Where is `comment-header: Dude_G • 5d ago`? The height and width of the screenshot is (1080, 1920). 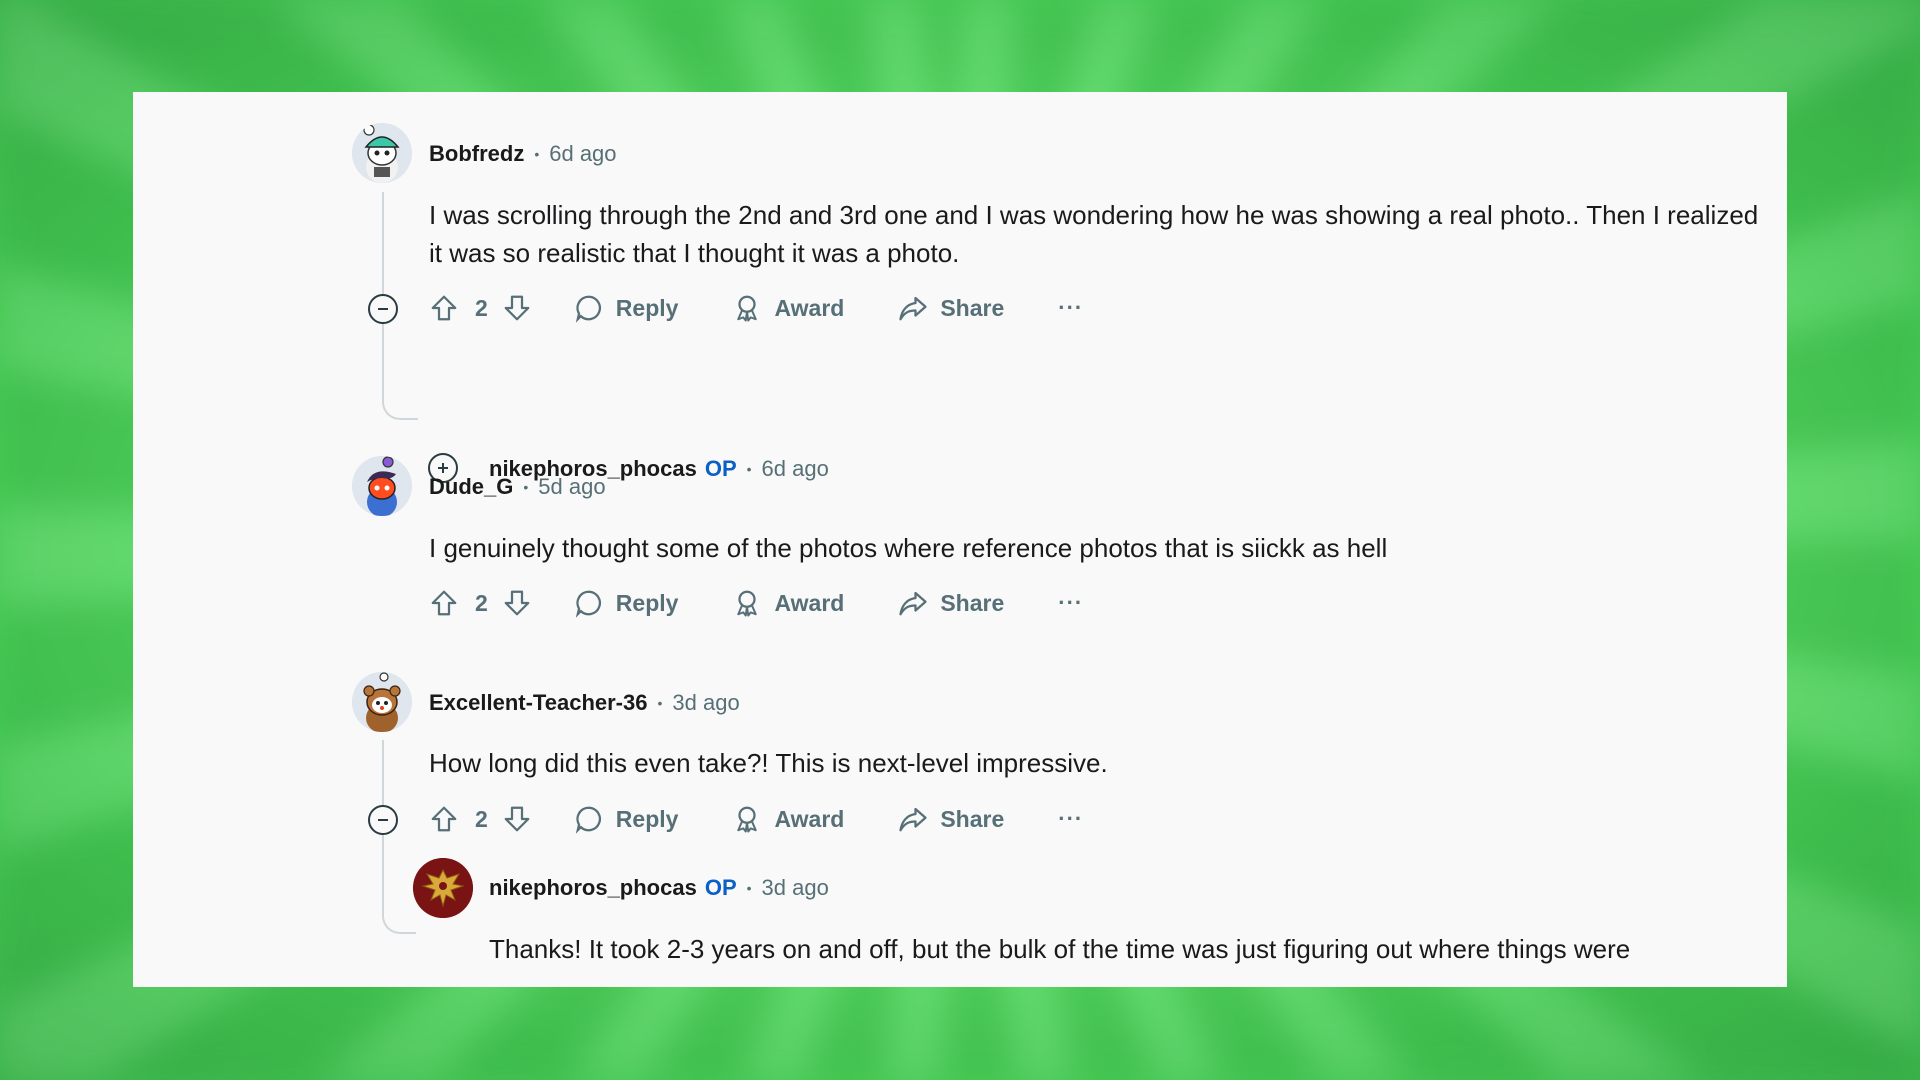 comment-header: Dude_G • 5d ago is located at coordinates (517, 487).